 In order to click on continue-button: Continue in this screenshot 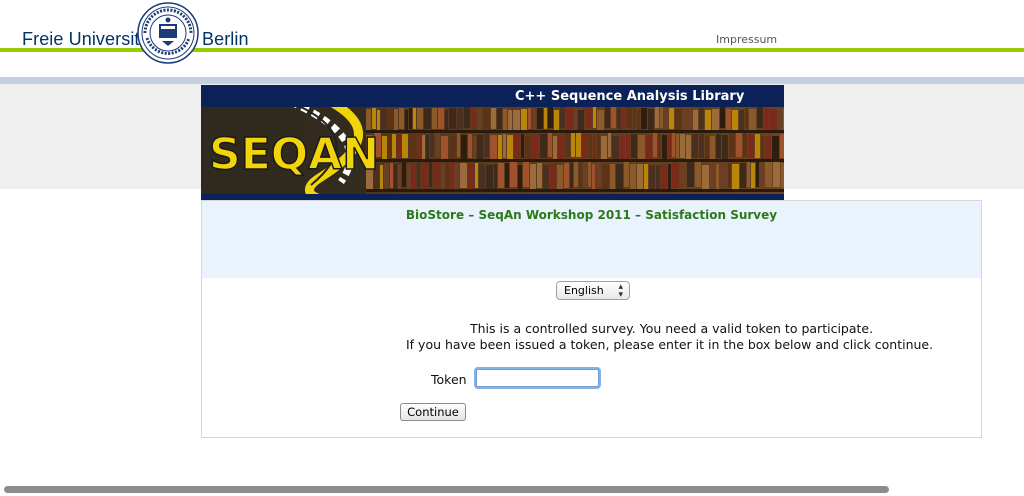, I will do `click(433, 412)`.